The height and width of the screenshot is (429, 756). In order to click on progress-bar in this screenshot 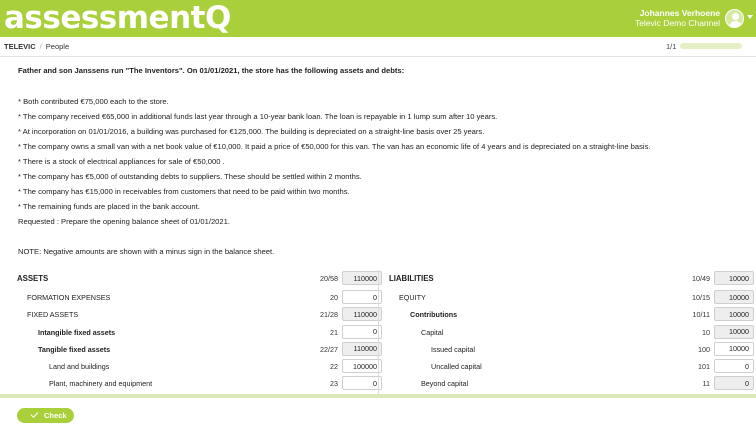, I will do `click(711, 46)`.